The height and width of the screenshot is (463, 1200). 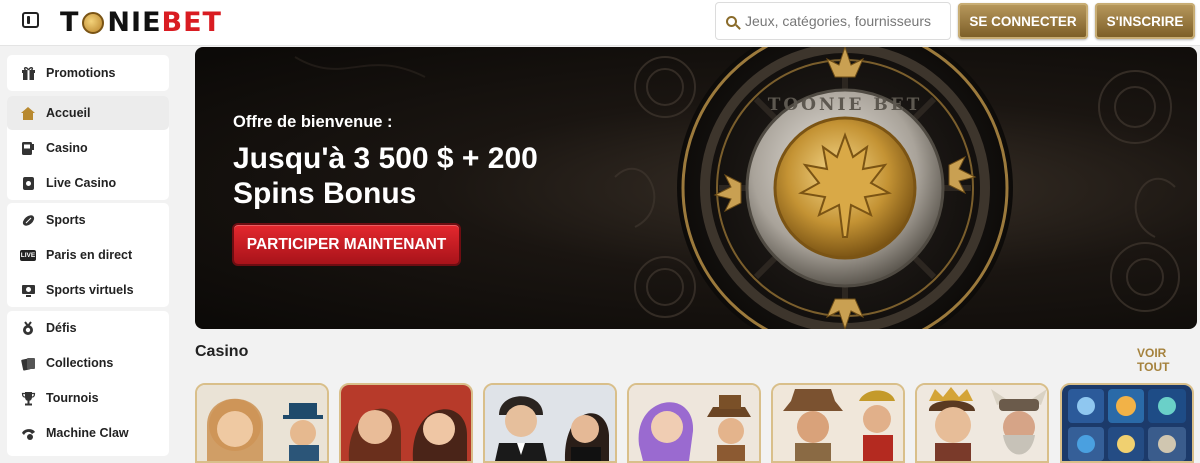 I want to click on sidebar-group-extras: Défis Collections Tournois Machine Claw, so click(x=88, y=383).